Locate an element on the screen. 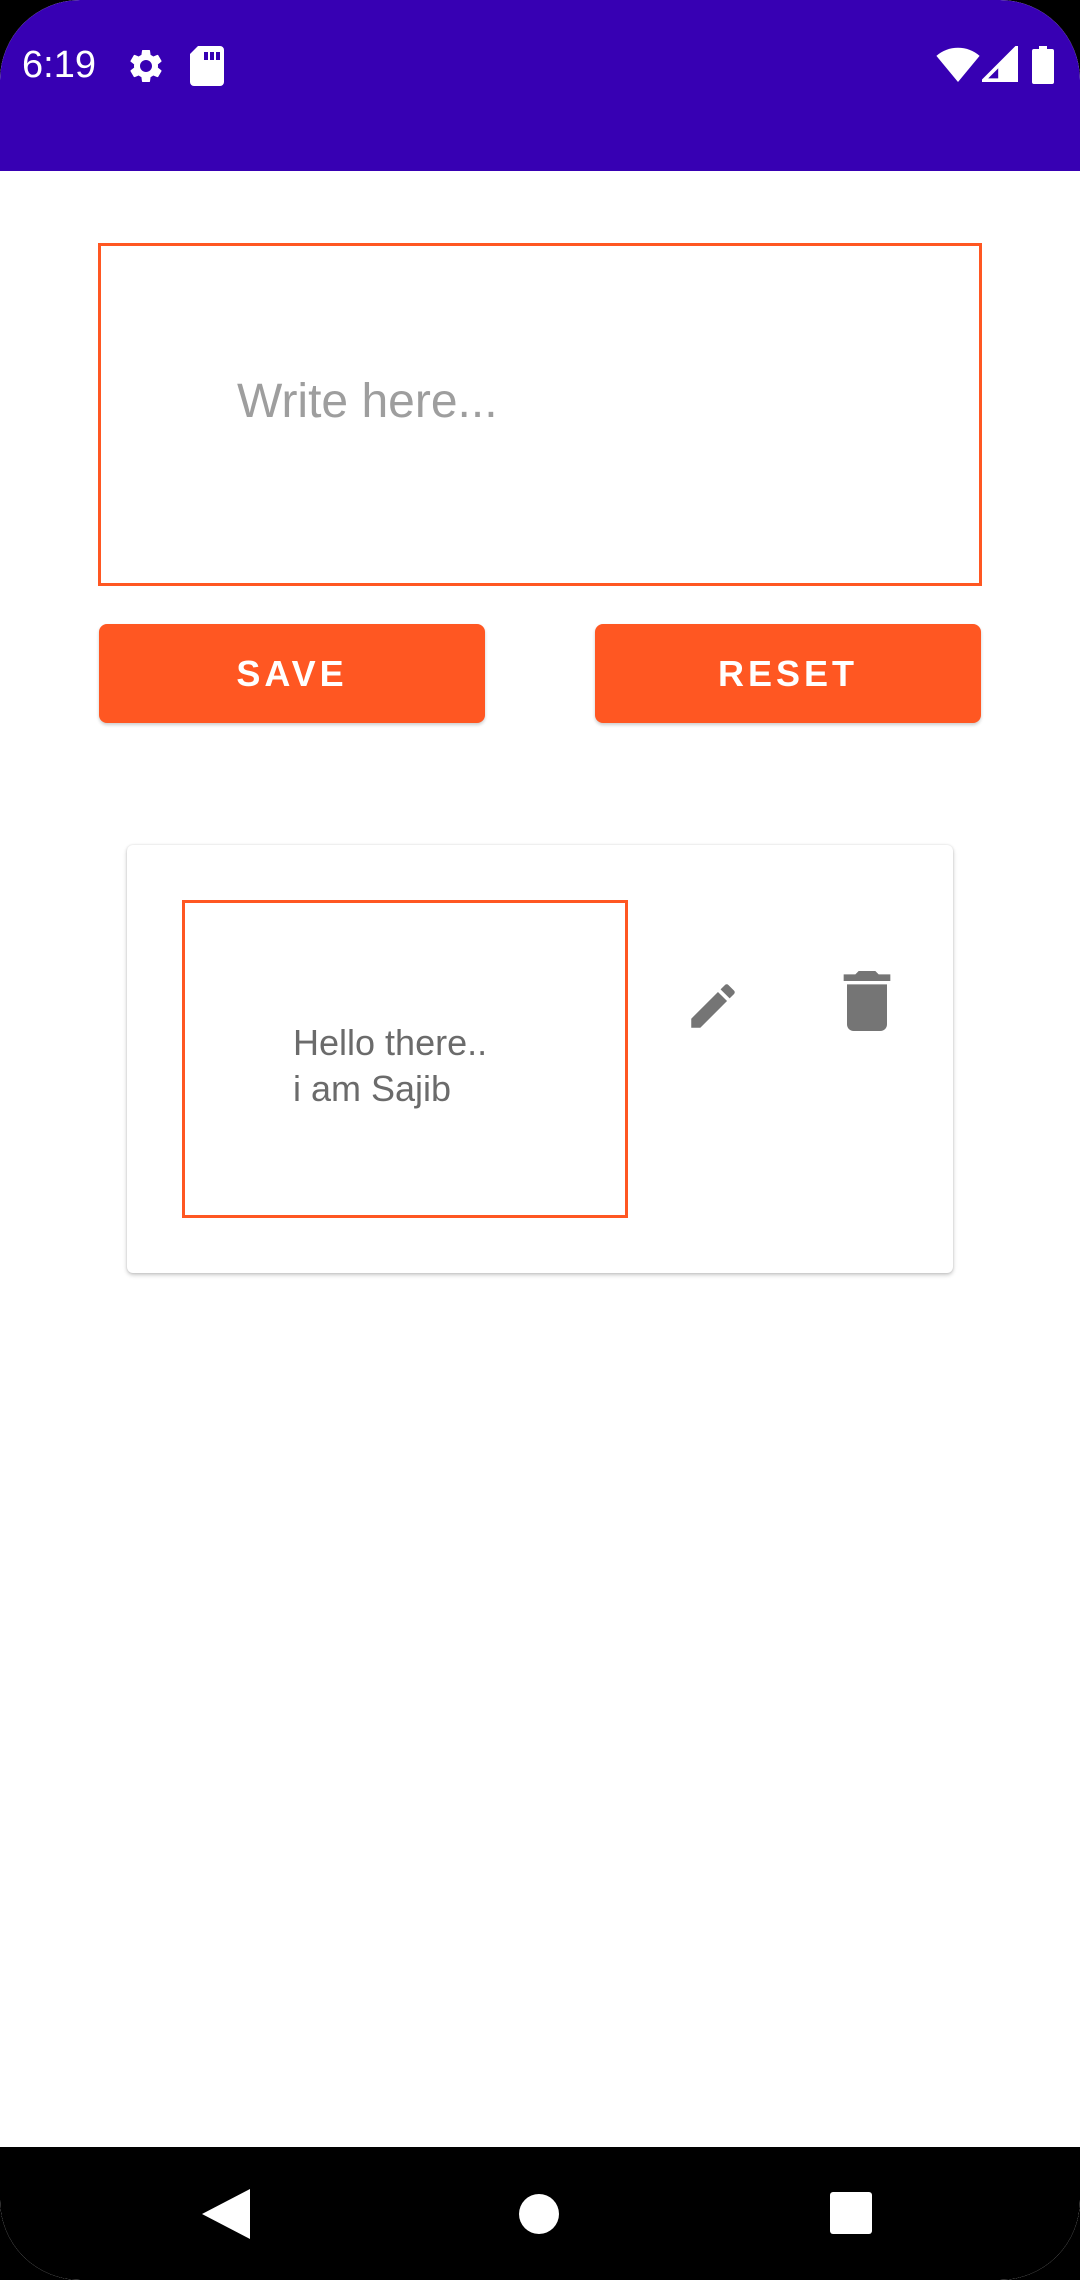 The height and width of the screenshot is (2280, 1080). battery-icon is located at coordinates (1043, 67).